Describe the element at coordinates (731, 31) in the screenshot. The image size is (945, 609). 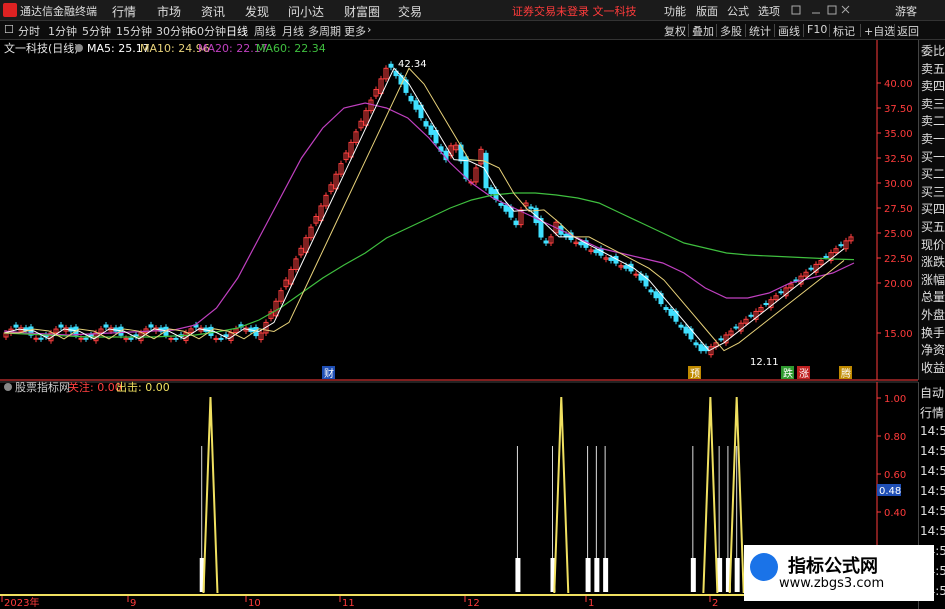
I see `tool-duogu: 多股` at that location.